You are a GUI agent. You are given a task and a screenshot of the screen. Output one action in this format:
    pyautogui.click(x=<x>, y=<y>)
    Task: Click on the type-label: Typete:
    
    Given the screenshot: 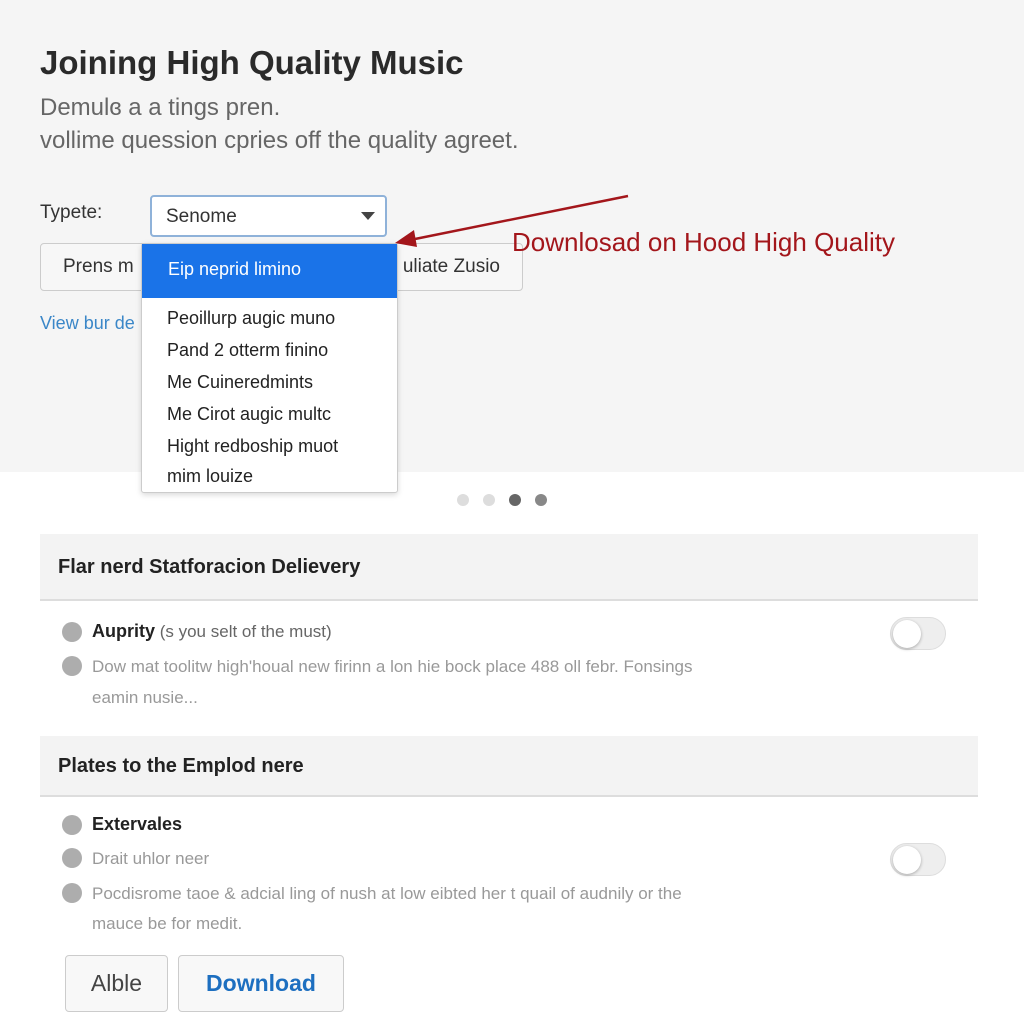 What is the action you would take?
    pyautogui.click(x=71, y=212)
    